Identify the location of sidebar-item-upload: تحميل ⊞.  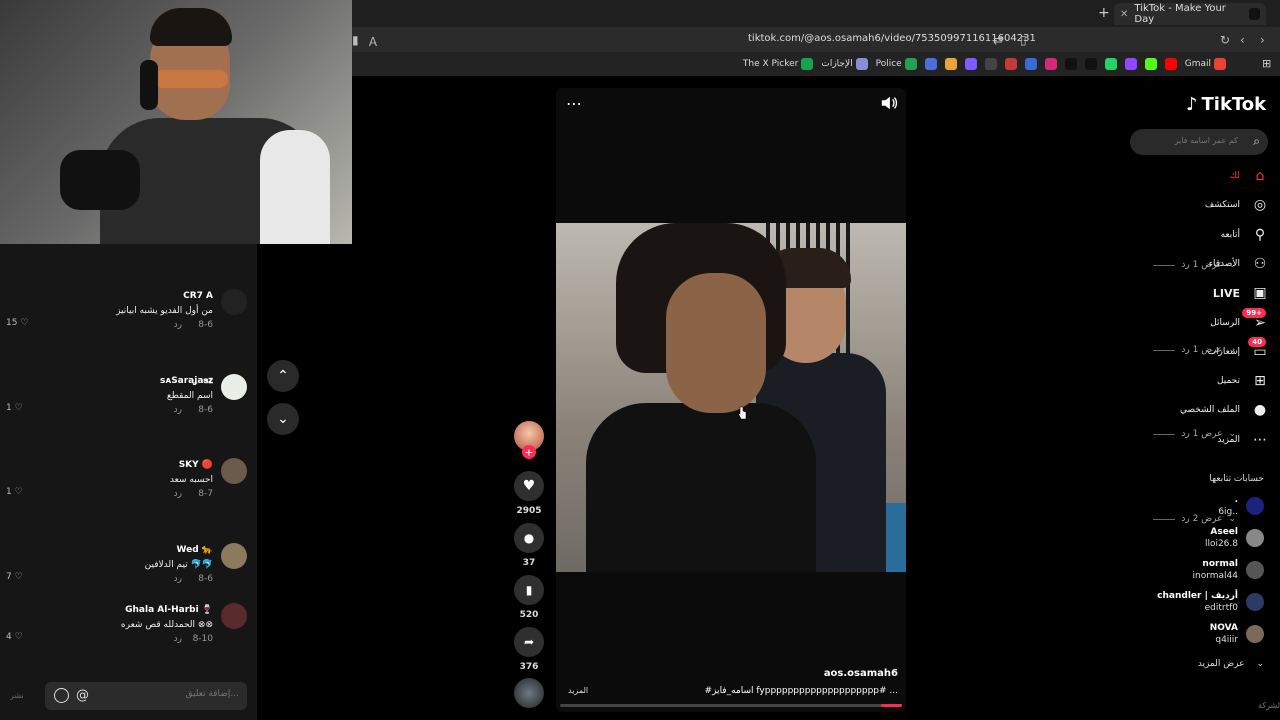
(1199, 381).